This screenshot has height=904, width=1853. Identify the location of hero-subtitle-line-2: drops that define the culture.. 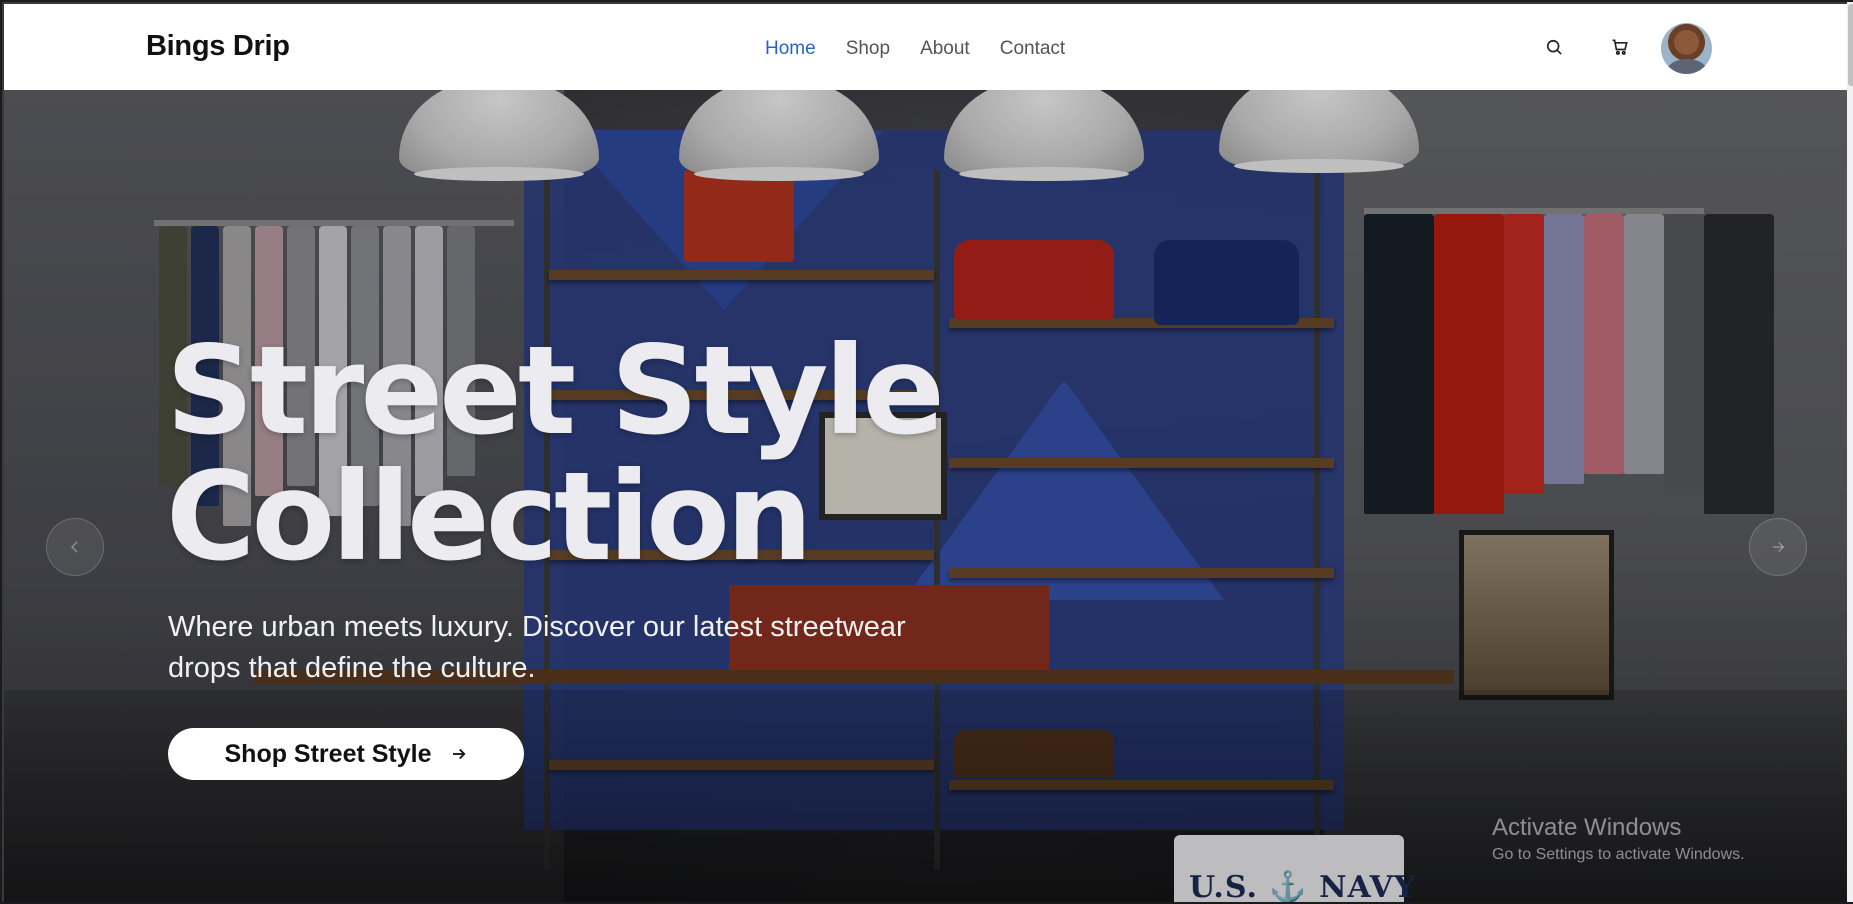
(352, 668).